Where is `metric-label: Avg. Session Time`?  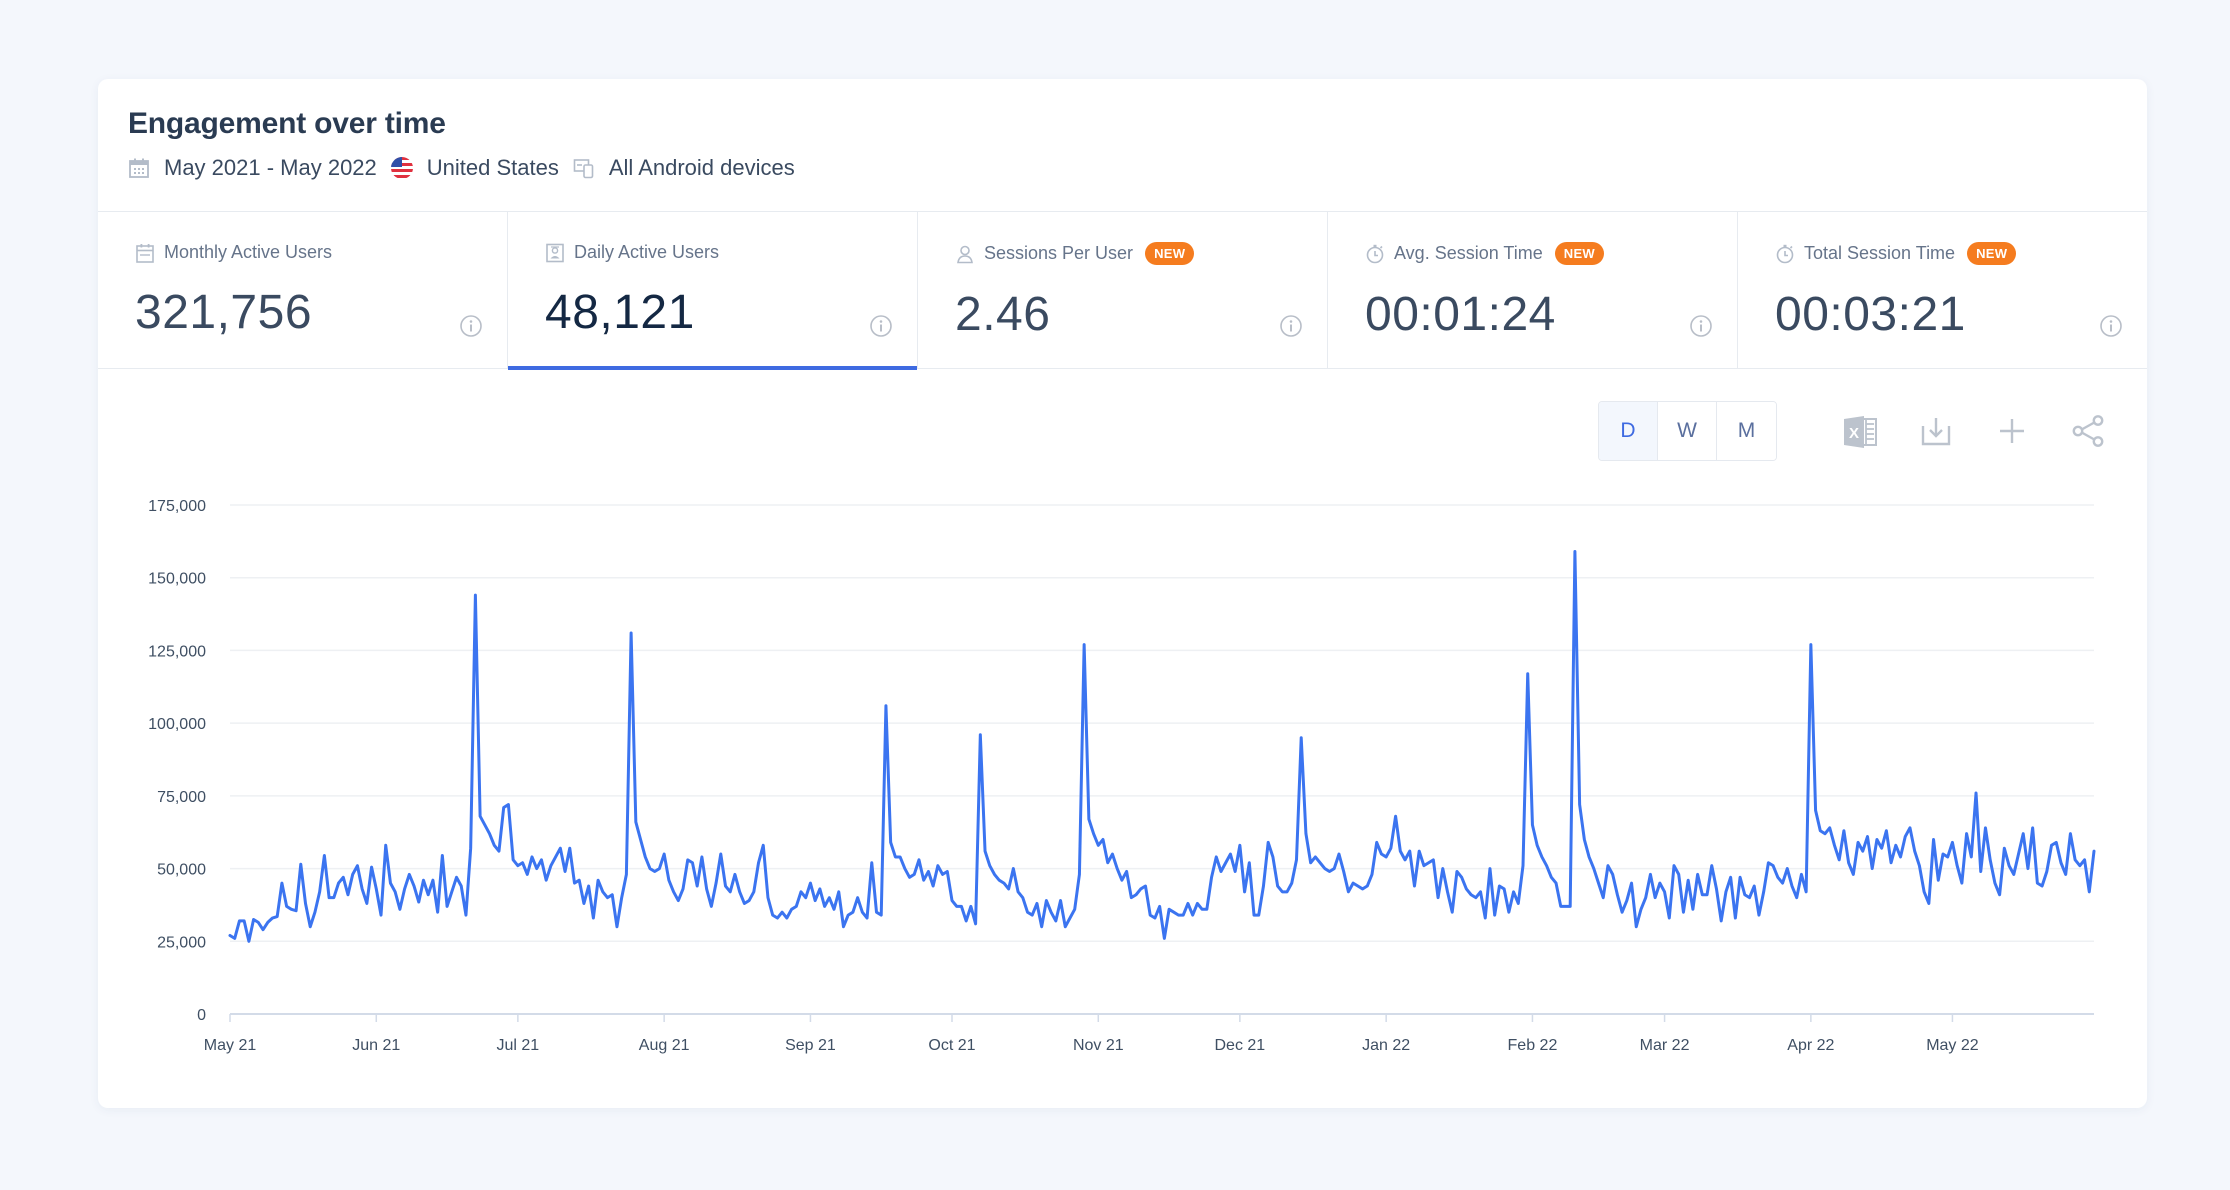 metric-label: Avg. Session Time is located at coordinates (1468, 253).